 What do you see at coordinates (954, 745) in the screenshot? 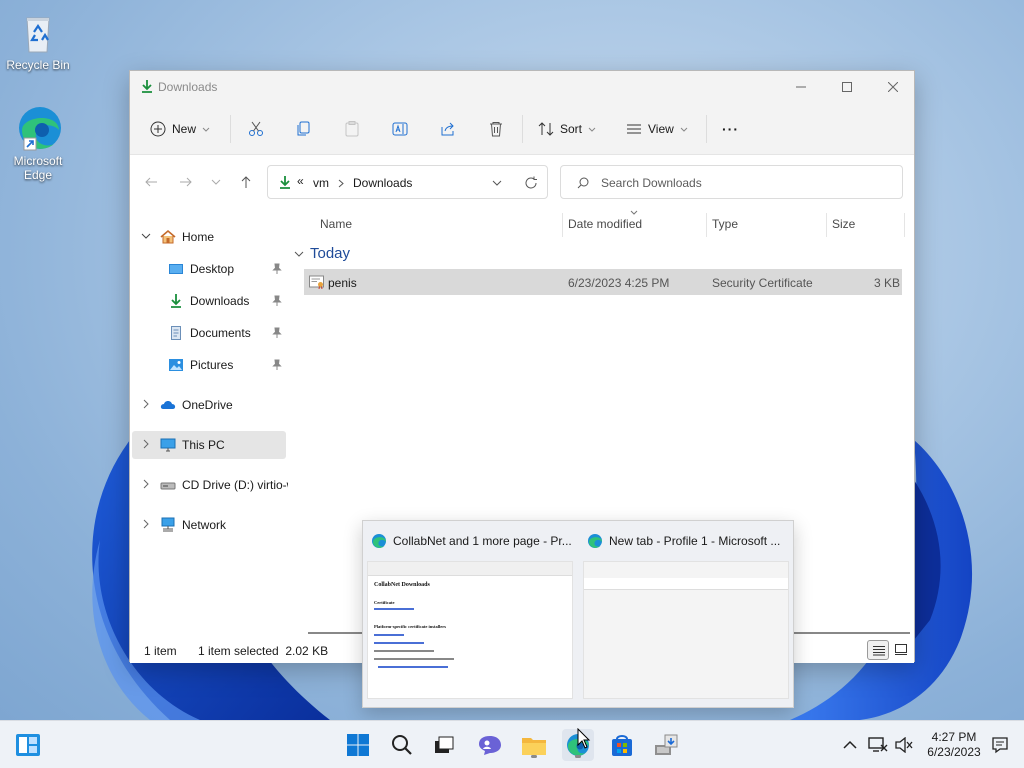
I see `system-clock: 4:27 PM 6/23/2023` at bounding box center [954, 745].